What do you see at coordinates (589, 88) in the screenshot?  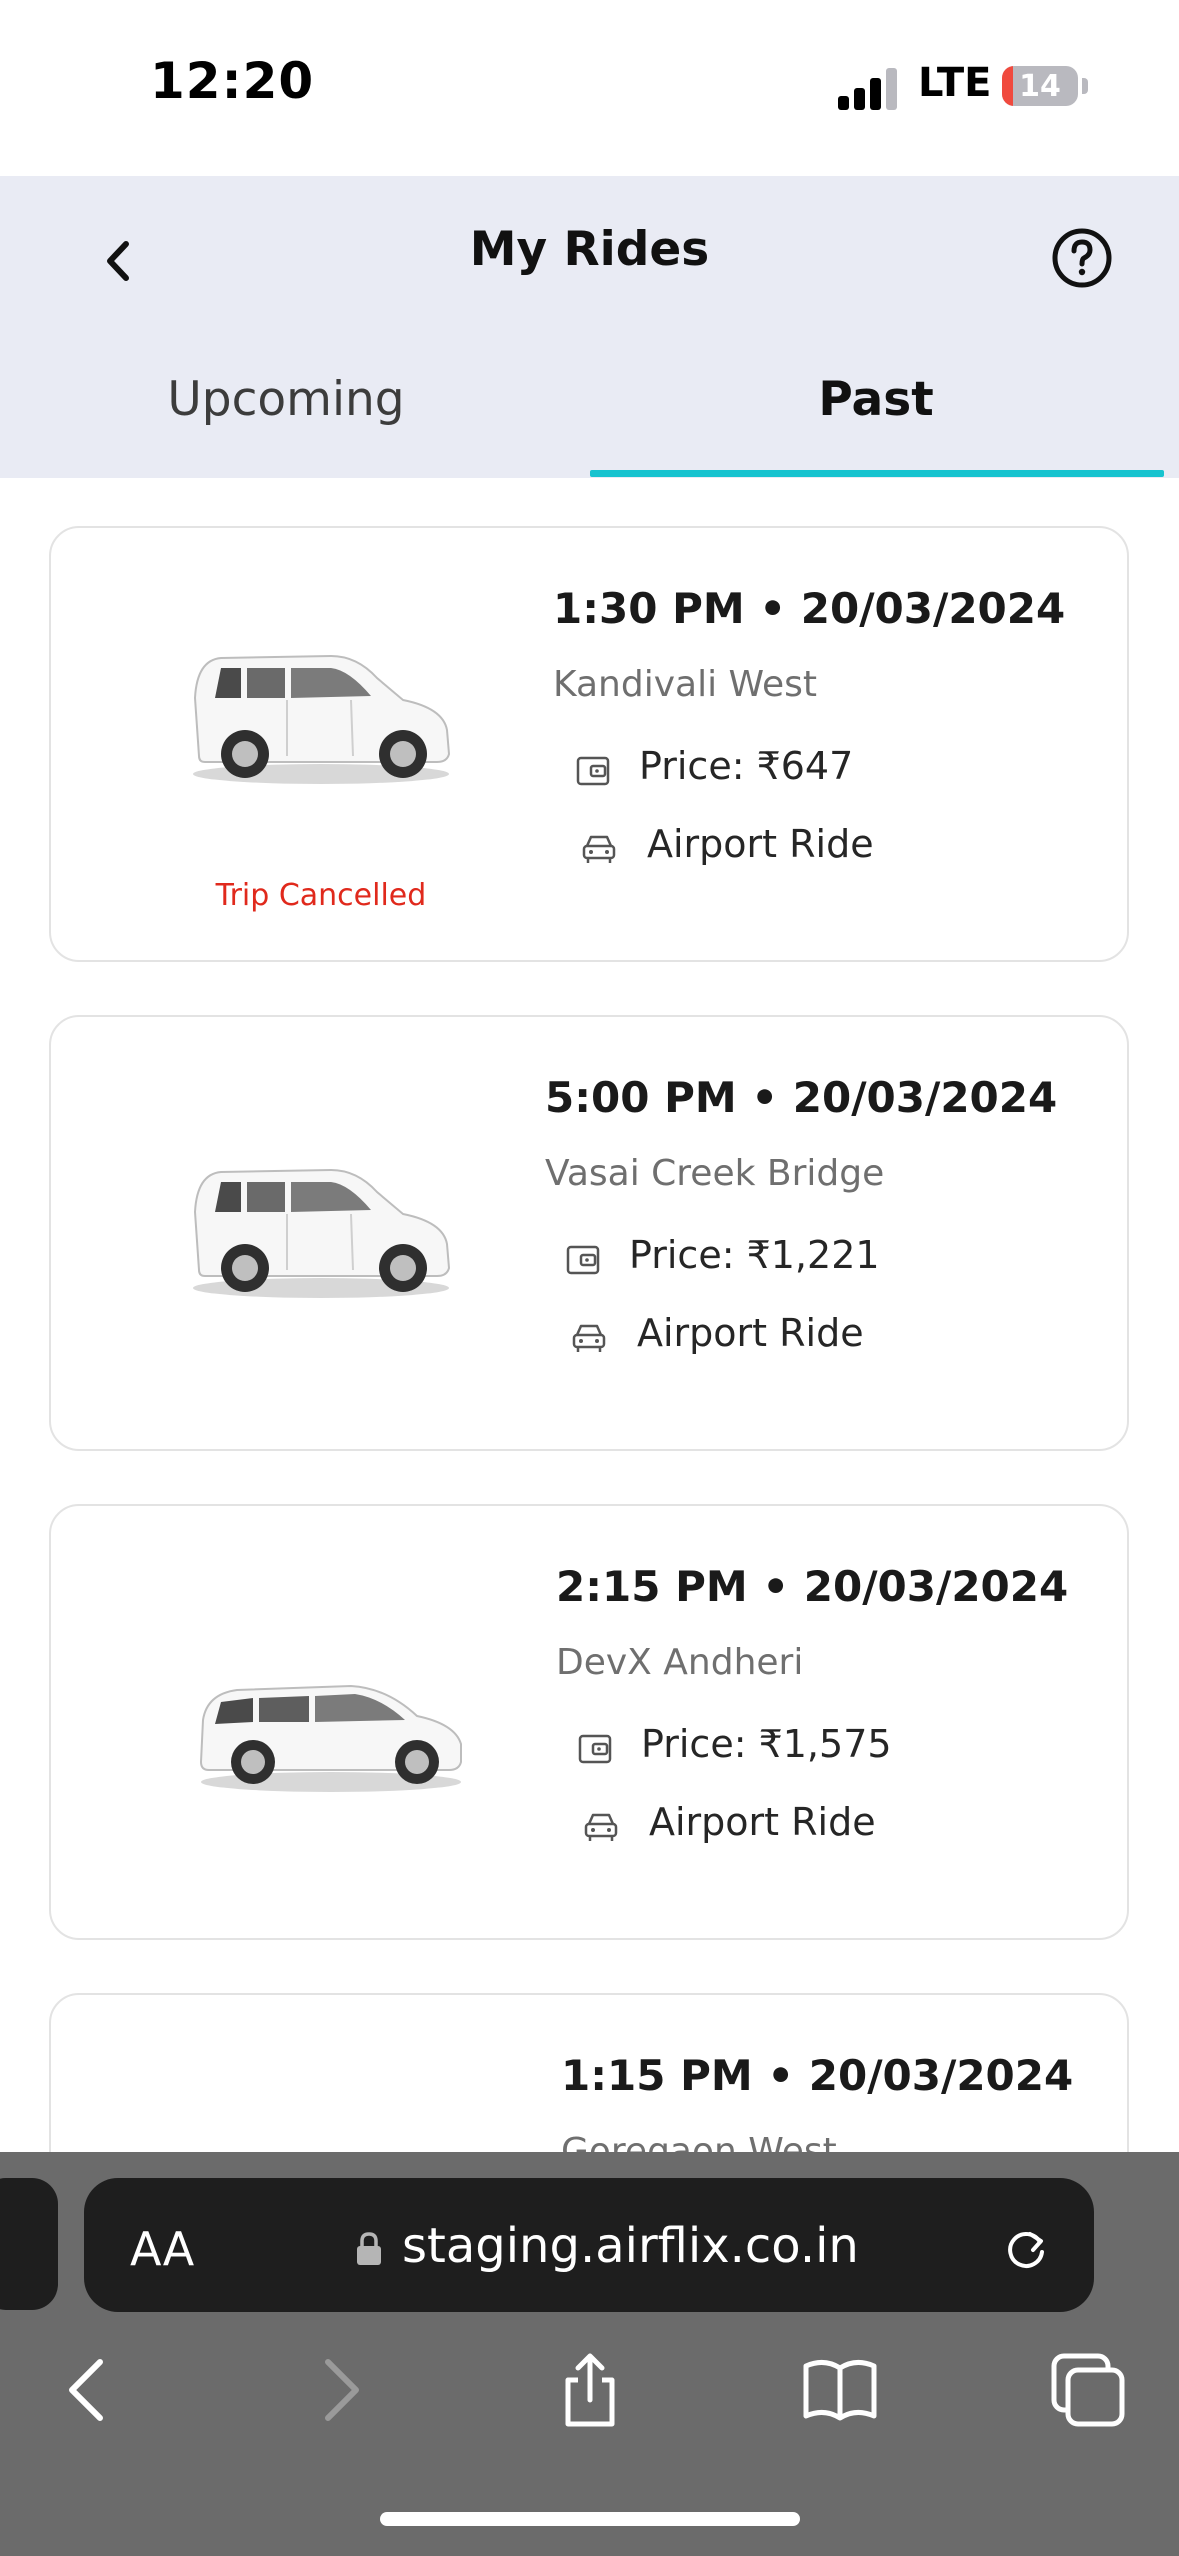 I see `status-bar: 12:20 LTE 14` at bounding box center [589, 88].